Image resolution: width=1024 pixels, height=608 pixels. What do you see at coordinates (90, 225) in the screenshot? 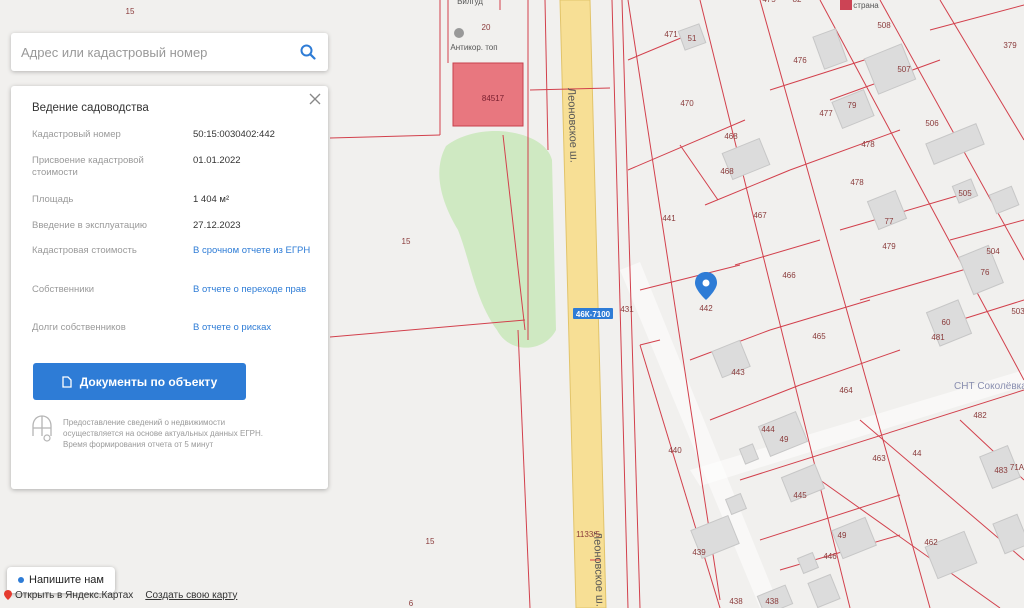
I see `info-label: Введение в эксплуатацию` at bounding box center [90, 225].